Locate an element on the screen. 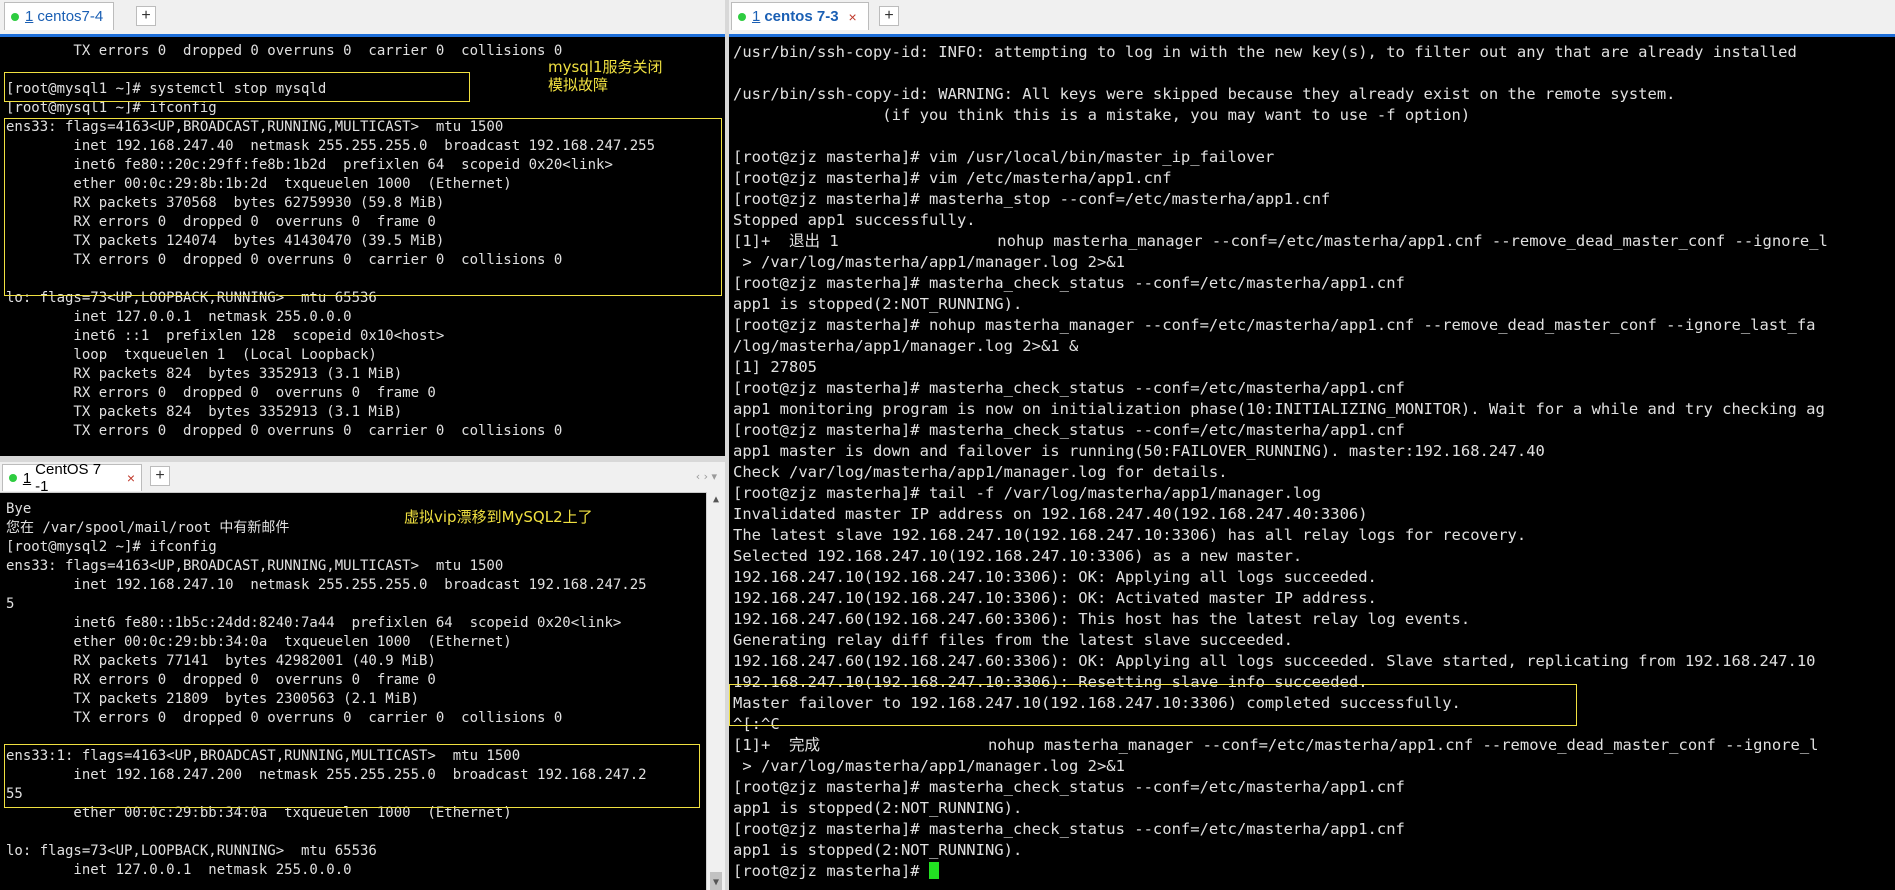 The image size is (1895, 890). vertical-scrollbar: ▲ ▼ is located at coordinates (715, 691).